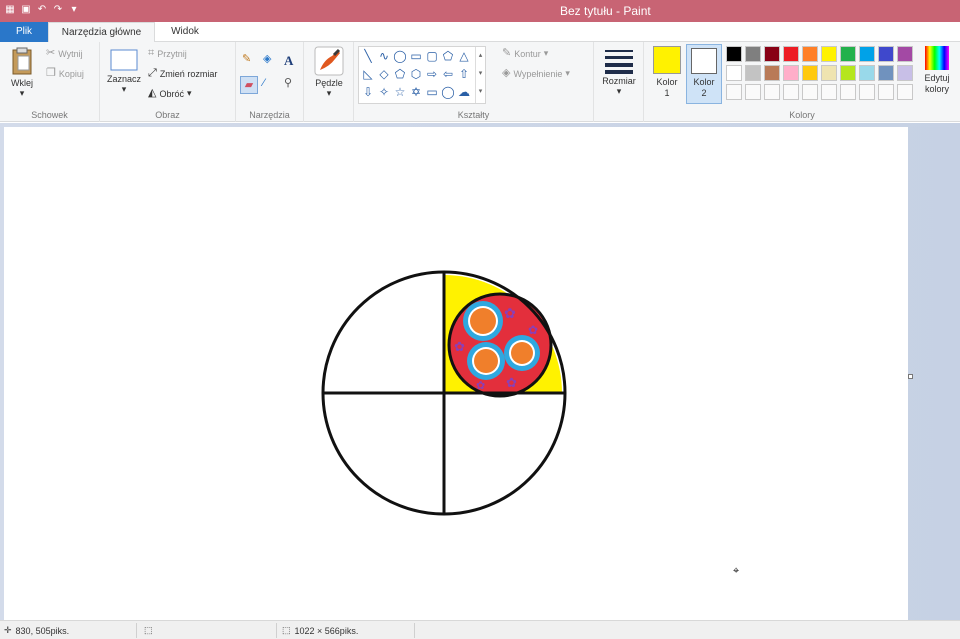  I want to click on color2-button: Kolor 2, so click(704, 74).